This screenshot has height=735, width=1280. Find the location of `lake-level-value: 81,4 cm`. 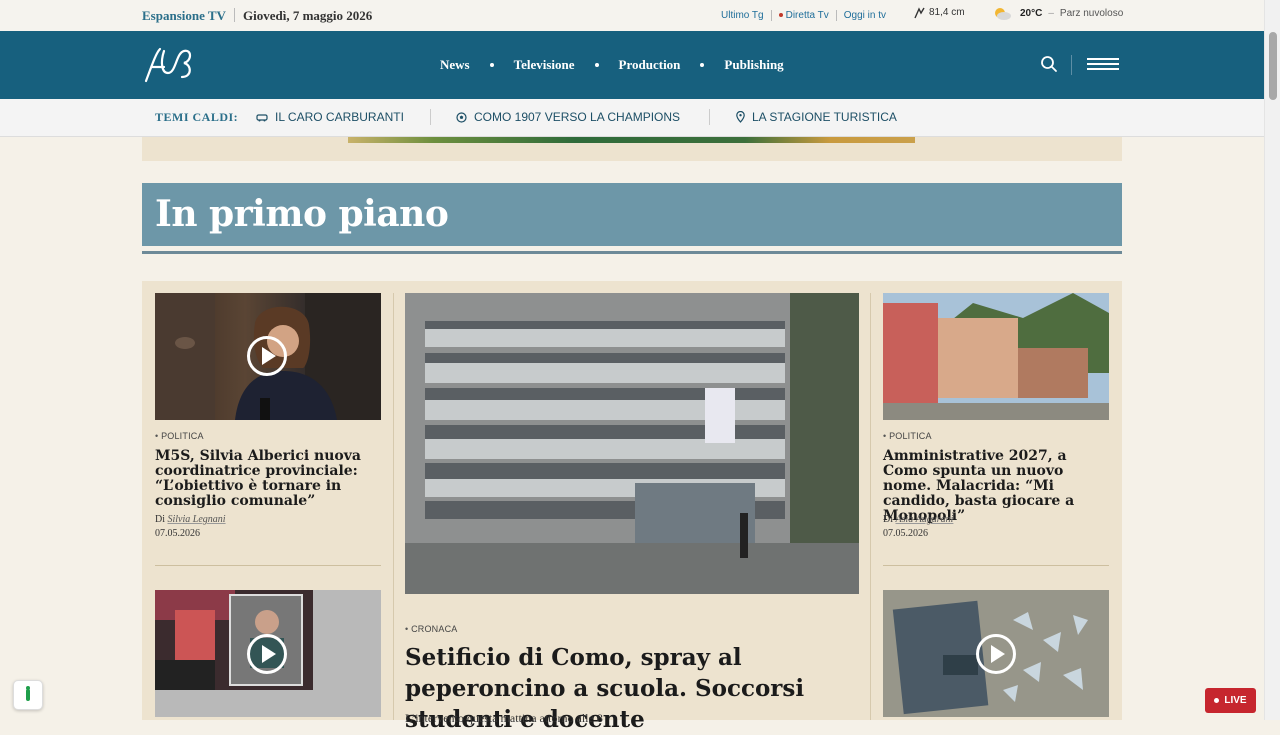

lake-level-value: 81,4 cm is located at coordinates (947, 12).